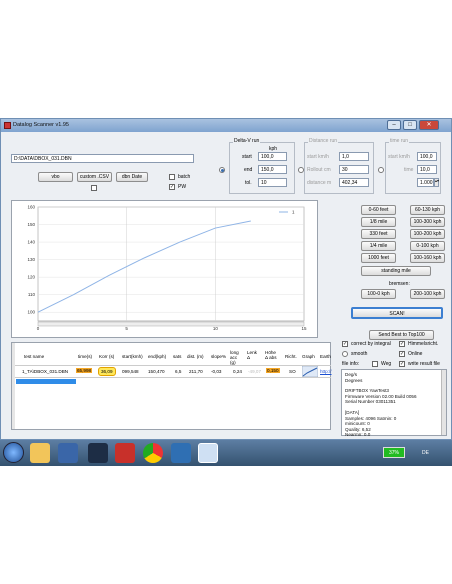 The width and height of the screenshot is (452, 584). I want to click on correct-integral-checkbox: ✓, so click(345, 344).